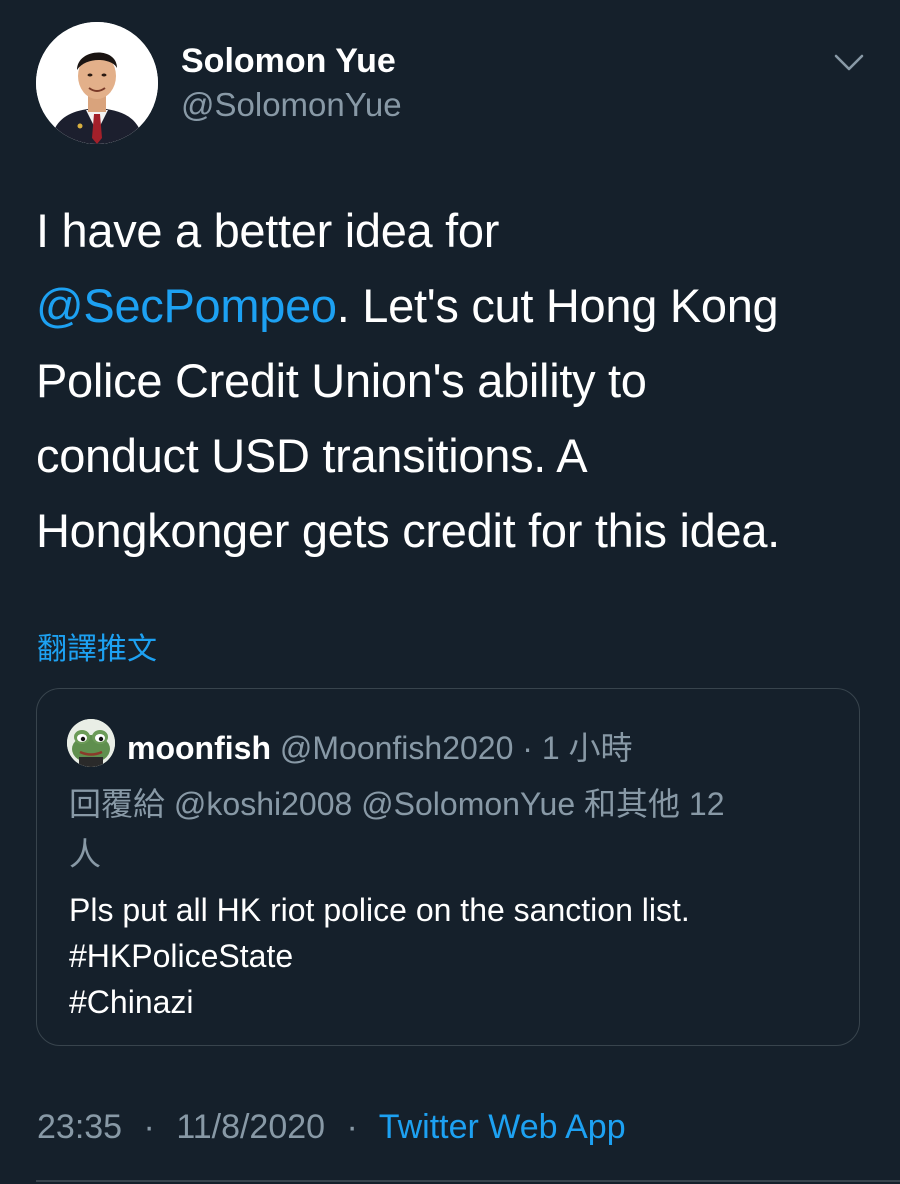 The image size is (900, 1184). I want to click on tweet-text-fragment: . Let's cut Hong Kong, so click(557, 305).